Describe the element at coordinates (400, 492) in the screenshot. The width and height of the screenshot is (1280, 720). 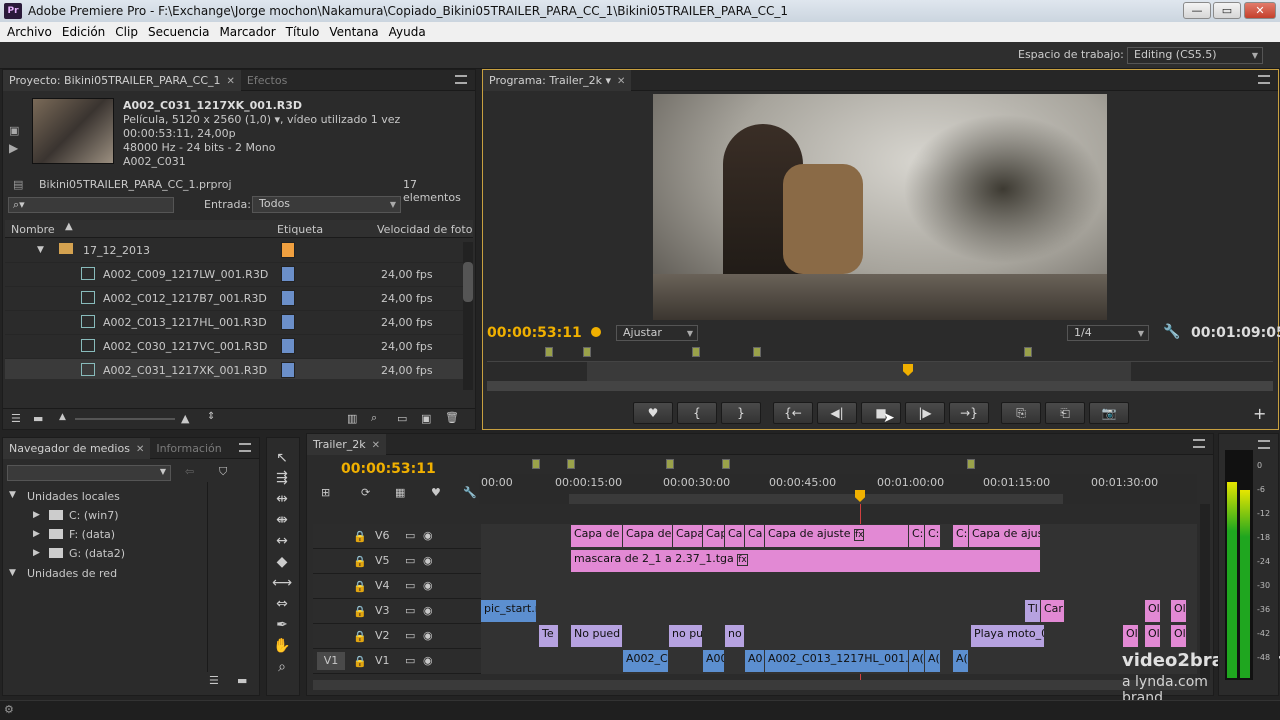
I see `add-marker-icon: ▦` at that location.